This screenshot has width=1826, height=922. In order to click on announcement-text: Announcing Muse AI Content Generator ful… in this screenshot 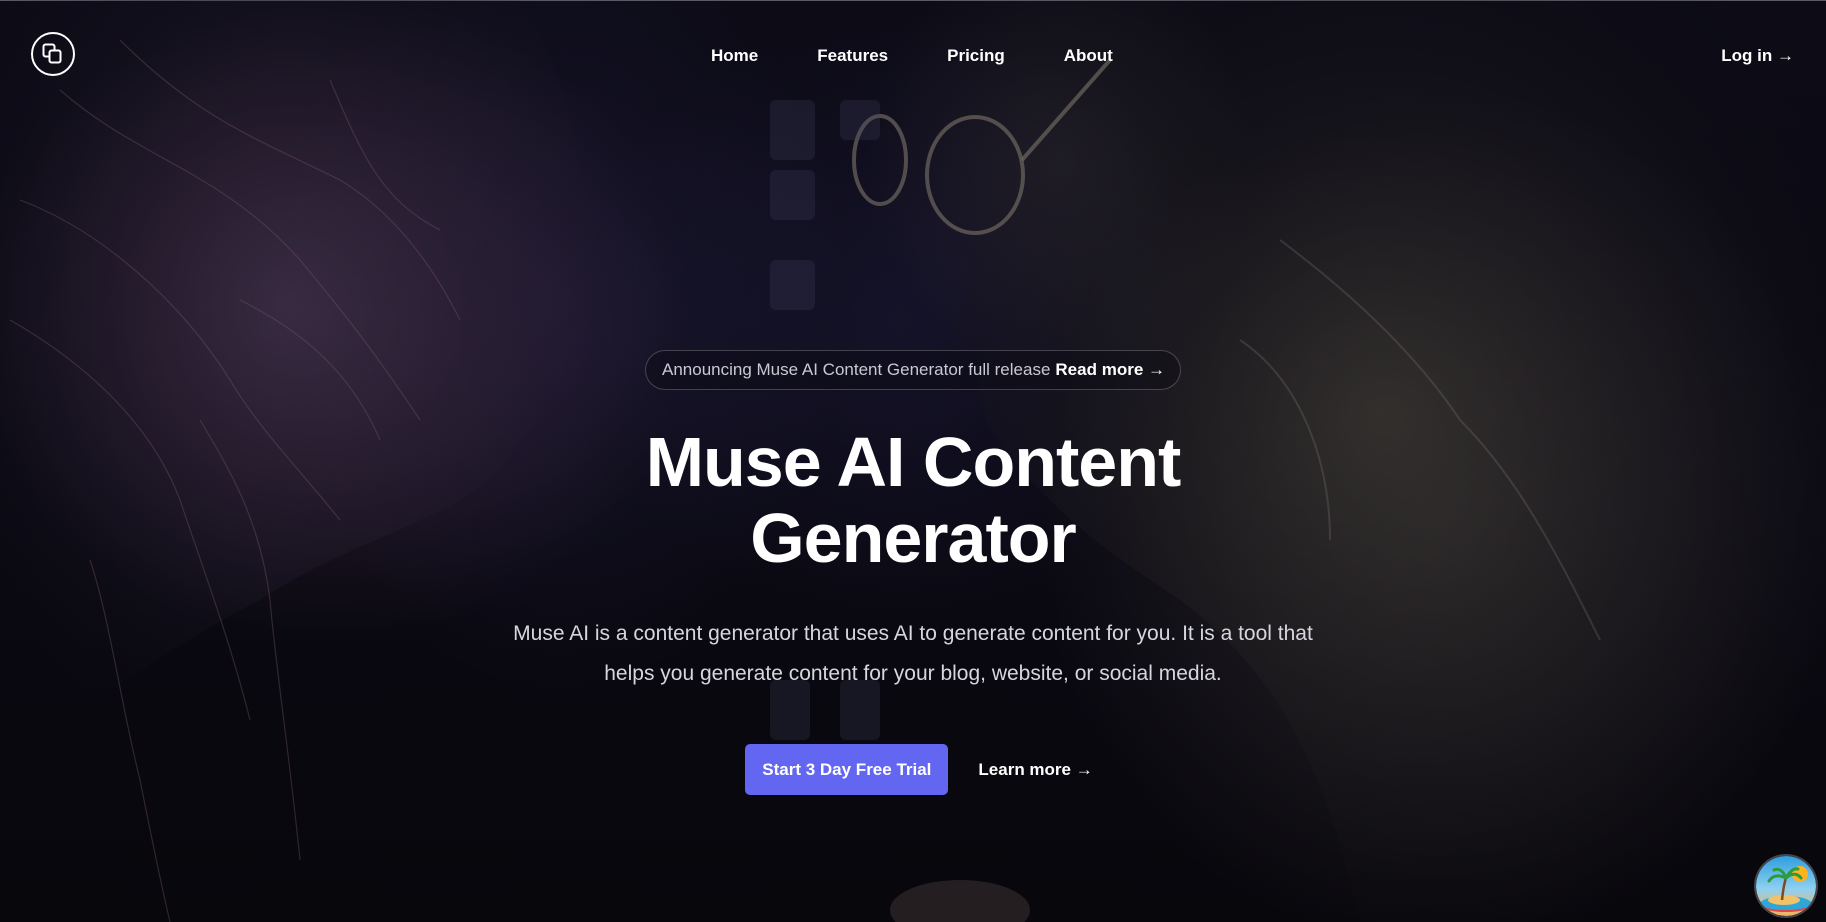, I will do `click(856, 369)`.